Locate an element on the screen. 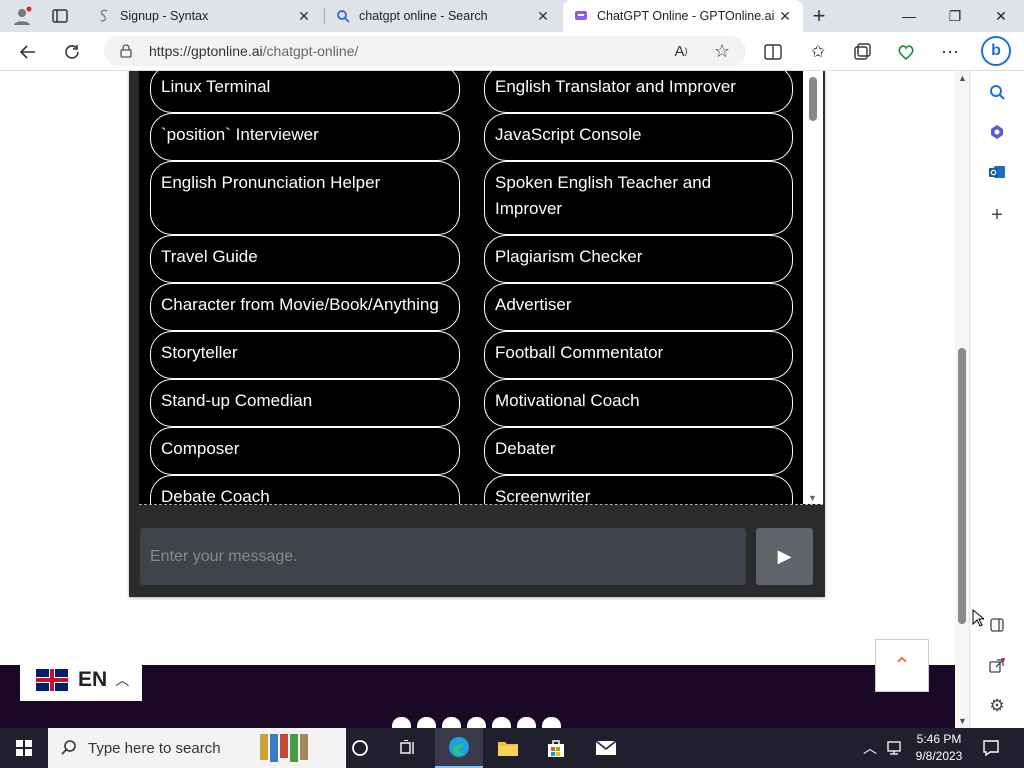 The image size is (1024, 768). edge-sidebar: + ⚙ is located at coordinates (996, 399).